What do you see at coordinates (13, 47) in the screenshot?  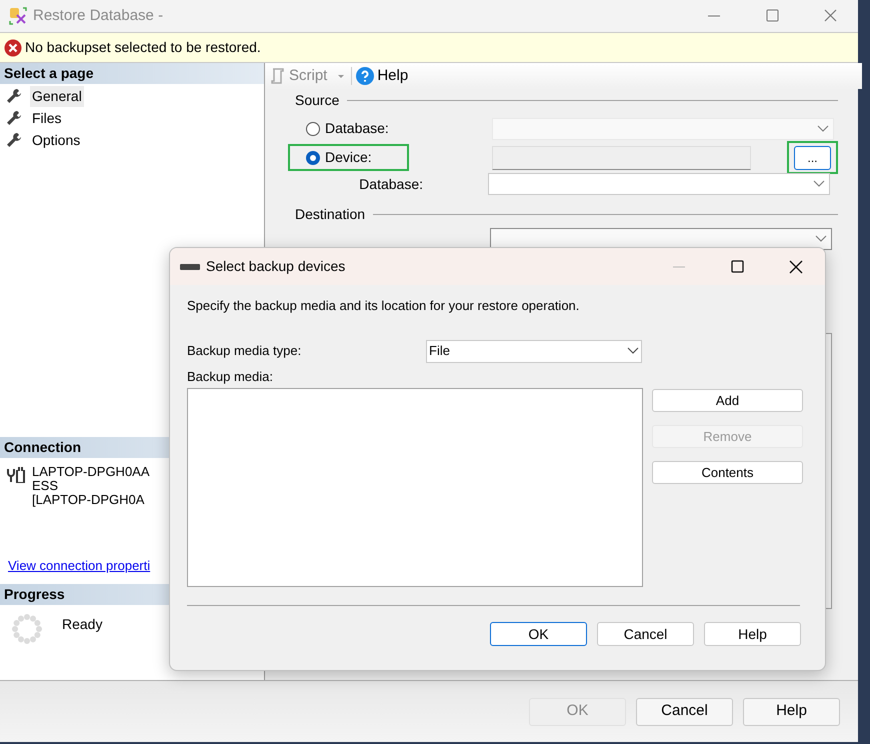 I see `error-icon` at bounding box center [13, 47].